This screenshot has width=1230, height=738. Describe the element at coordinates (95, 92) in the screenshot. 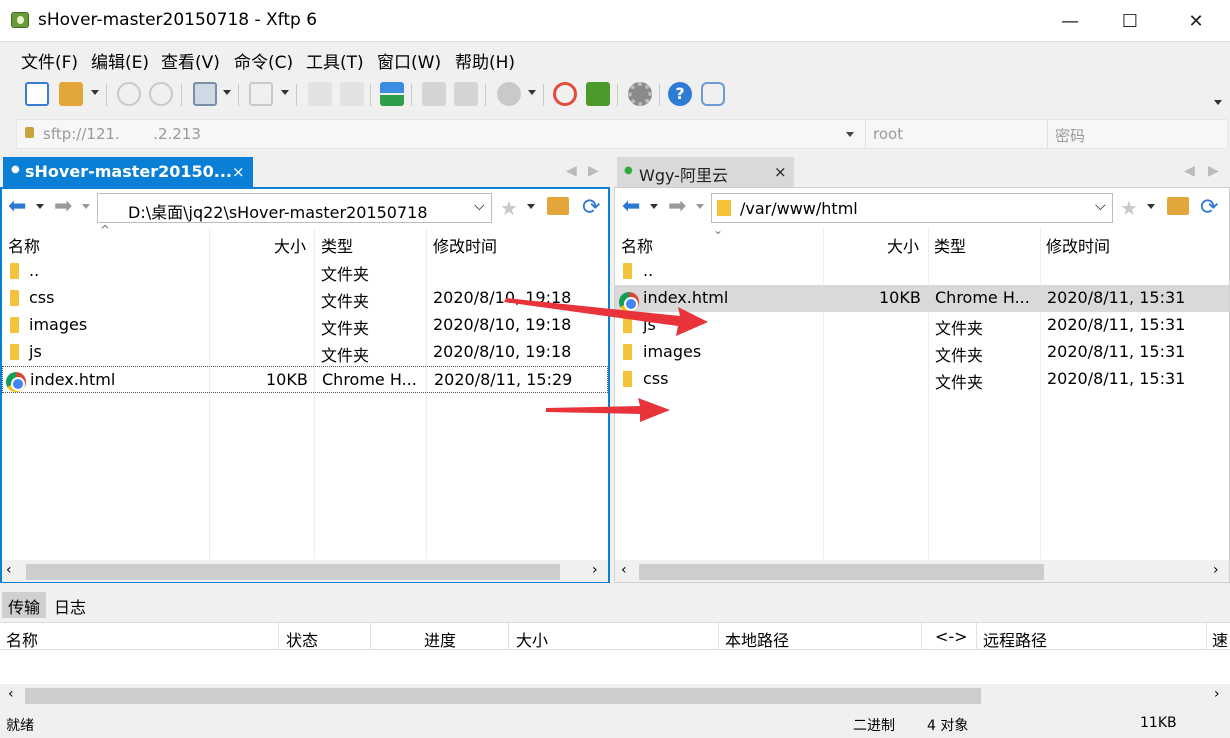

I see `open-dropdown-icon` at that location.